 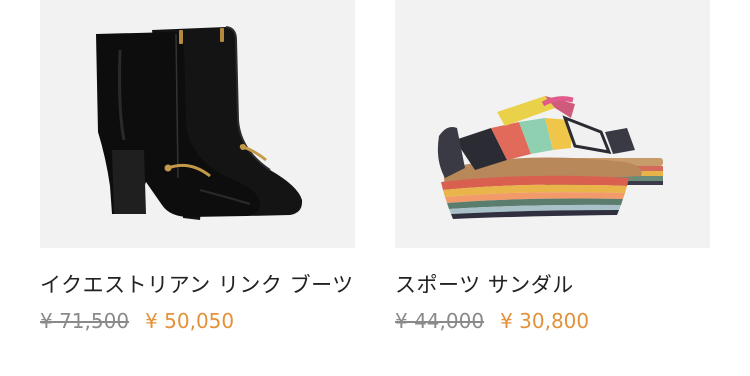 I want to click on price-row: ¥ 71,500 ¥ 50,050, so click(x=197, y=321).